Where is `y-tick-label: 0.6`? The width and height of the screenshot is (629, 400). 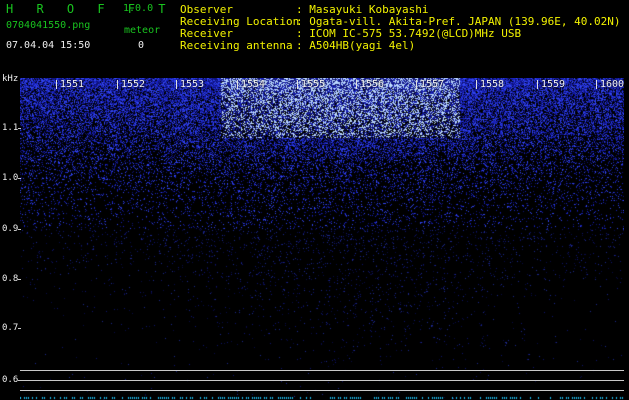 y-tick-label: 0.6 is located at coordinates (10, 380).